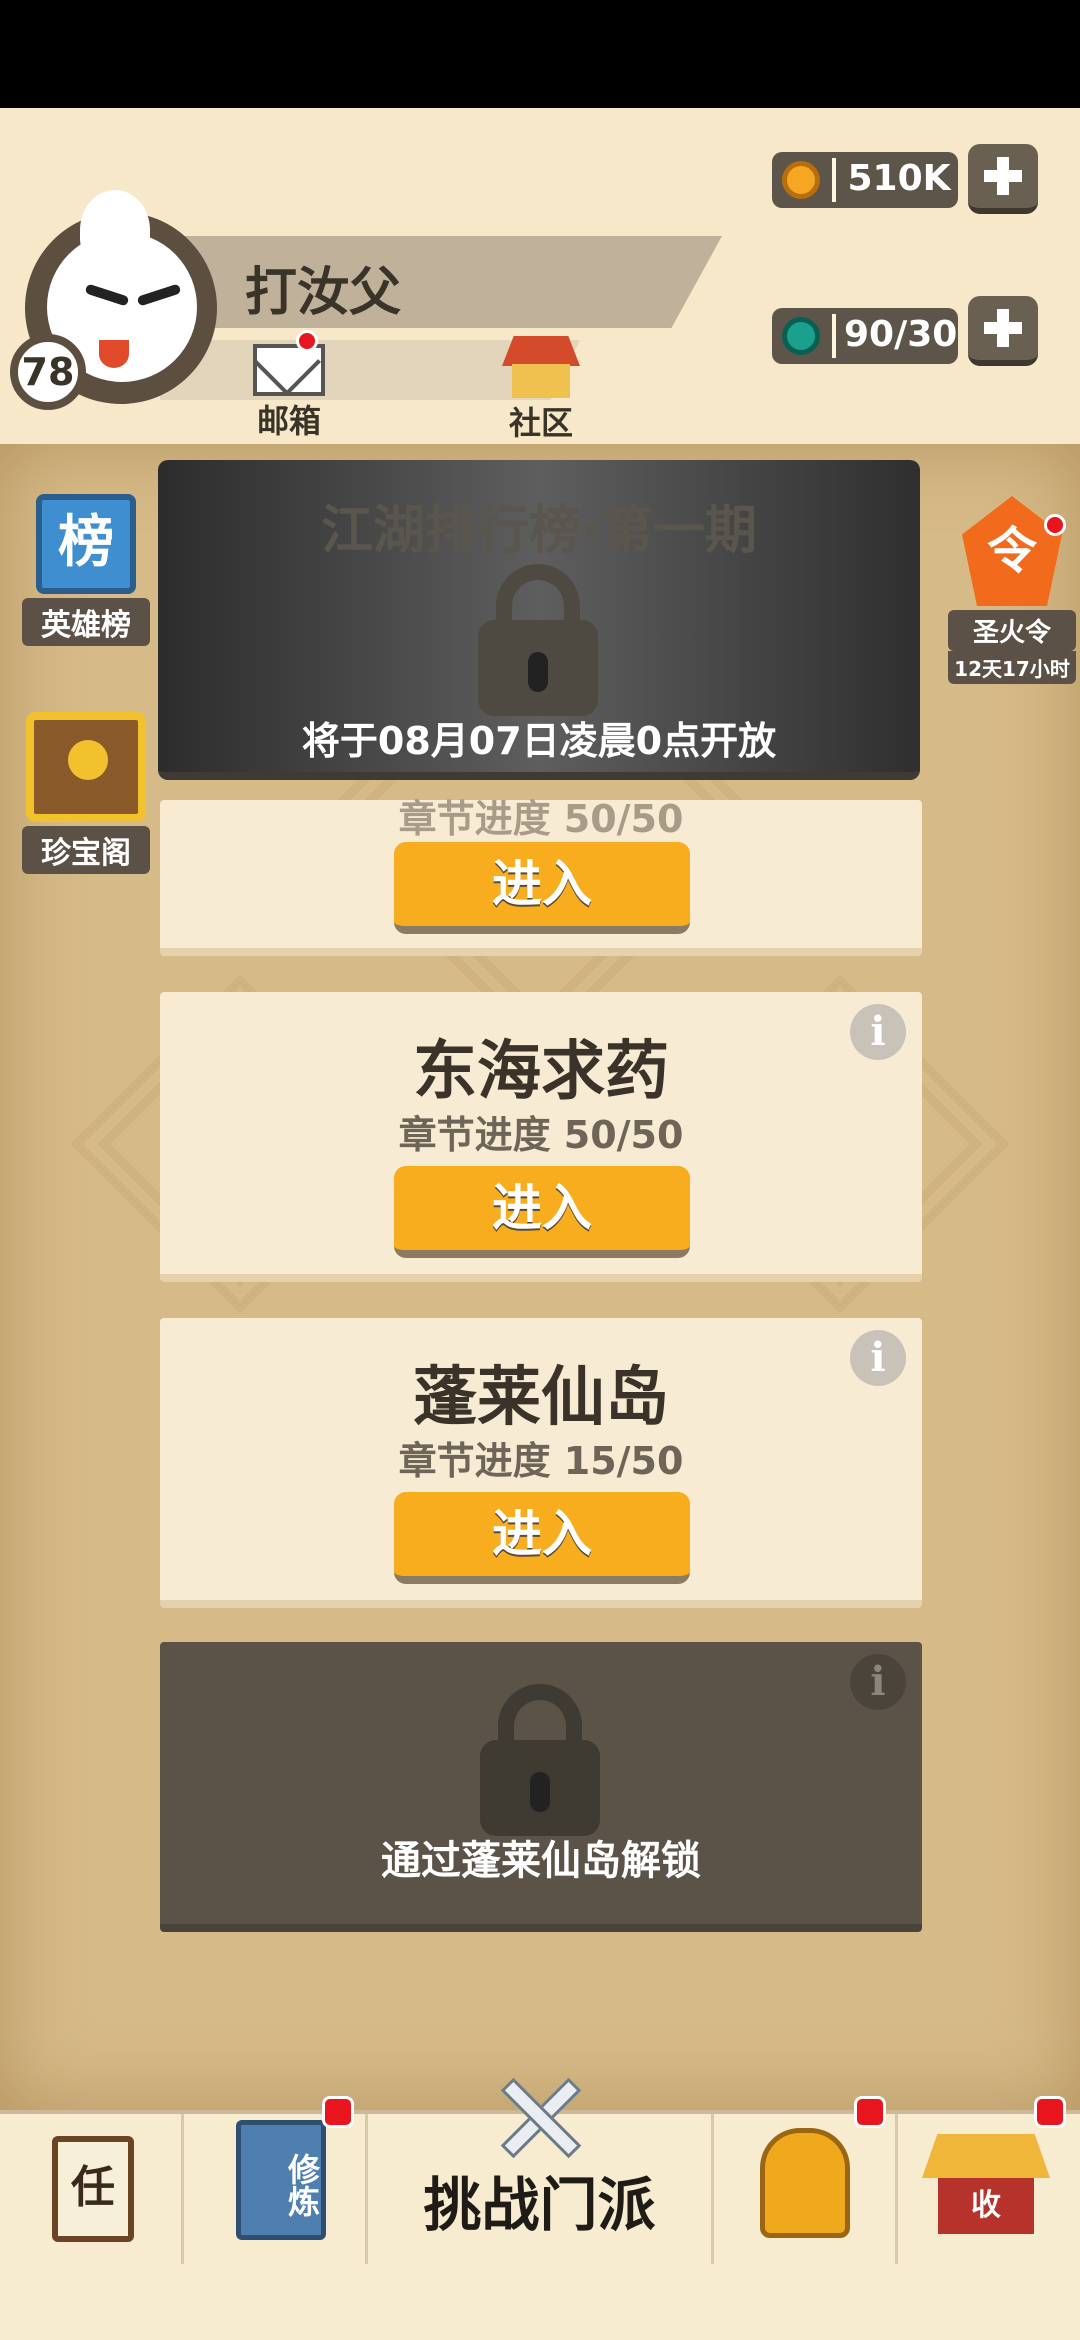  What do you see at coordinates (86, 622) in the screenshot?
I see `leaderboard-label: 英雄榜` at bounding box center [86, 622].